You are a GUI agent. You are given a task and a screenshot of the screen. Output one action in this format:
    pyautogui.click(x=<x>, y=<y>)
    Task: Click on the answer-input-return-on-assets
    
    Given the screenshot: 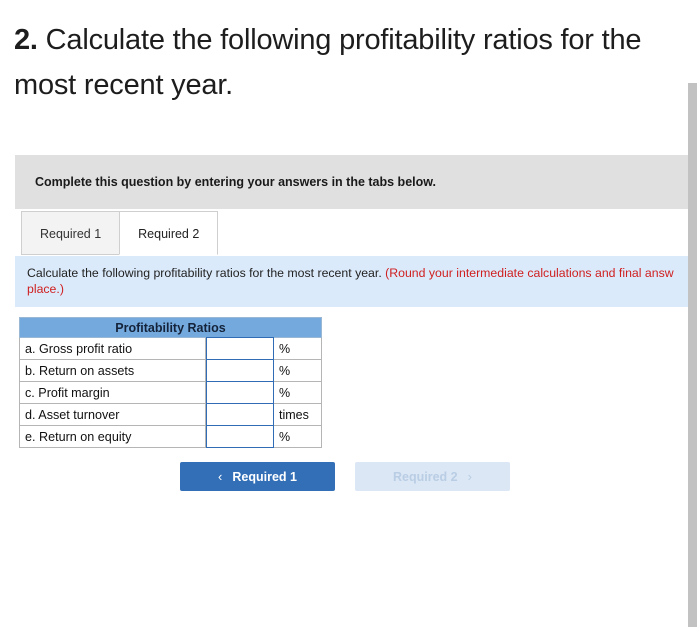 What is the action you would take?
    pyautogui.click(x=240, y=370)
    